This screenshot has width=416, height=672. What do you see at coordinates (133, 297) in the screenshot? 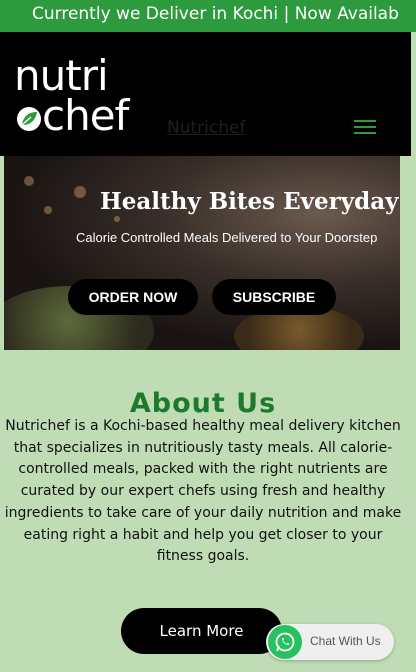
I see `order-now-button: ORDER NOW` at bounding box center [133, 297].